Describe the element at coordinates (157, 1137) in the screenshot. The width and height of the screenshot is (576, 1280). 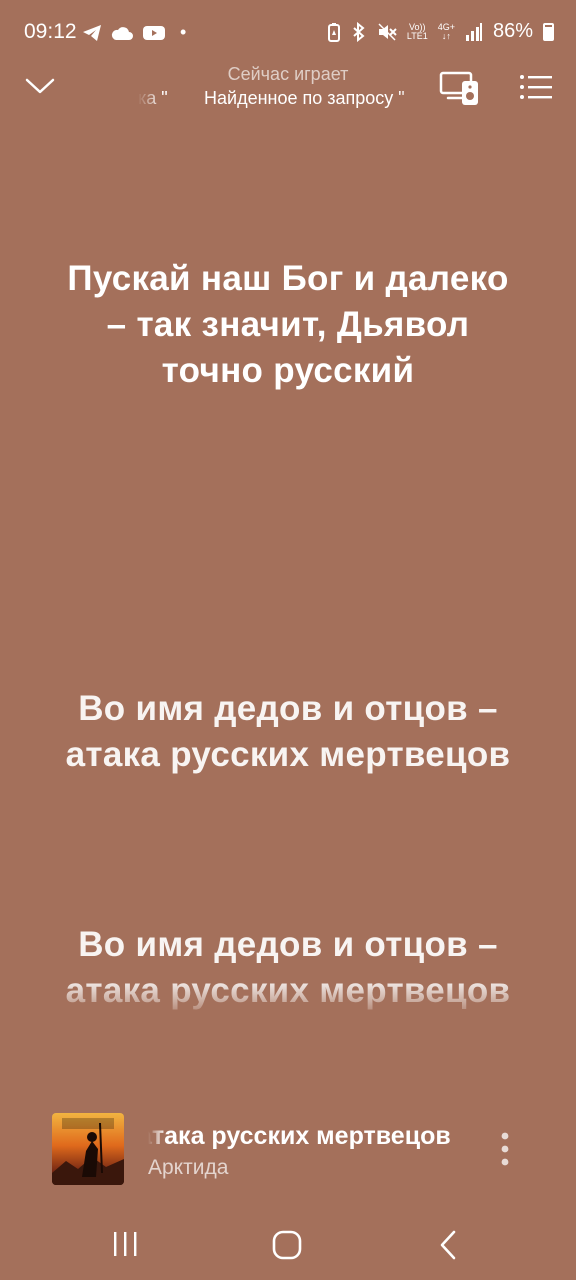
I see `track-title-fade-left` at that location.